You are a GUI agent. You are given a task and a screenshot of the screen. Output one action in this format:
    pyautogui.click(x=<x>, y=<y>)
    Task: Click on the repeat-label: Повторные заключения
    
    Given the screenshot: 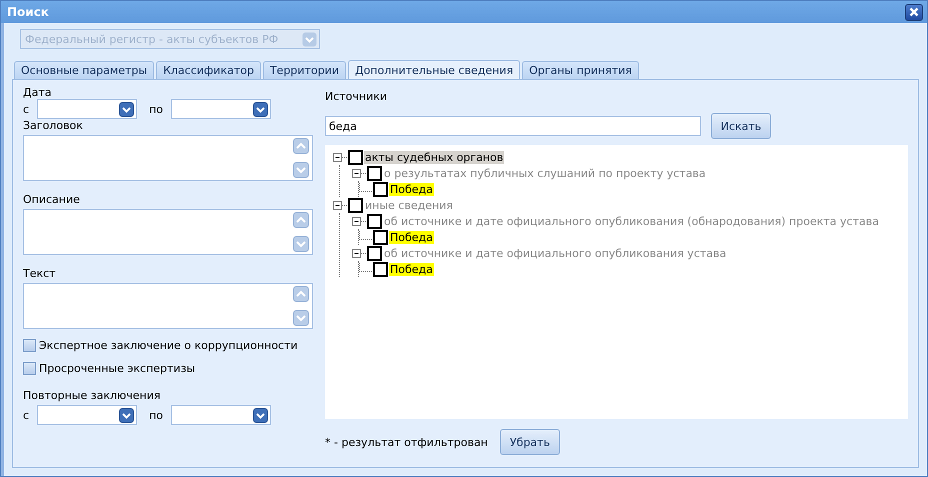 What is the action you would take?
    pyautogui.click(x=92, y=395)
    